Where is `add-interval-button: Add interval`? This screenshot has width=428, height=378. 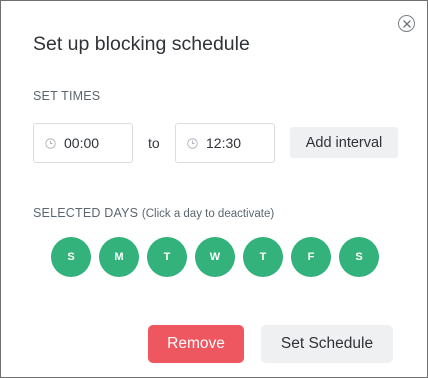
add-interval-button: Add interval is located at coordinates (344, 142).